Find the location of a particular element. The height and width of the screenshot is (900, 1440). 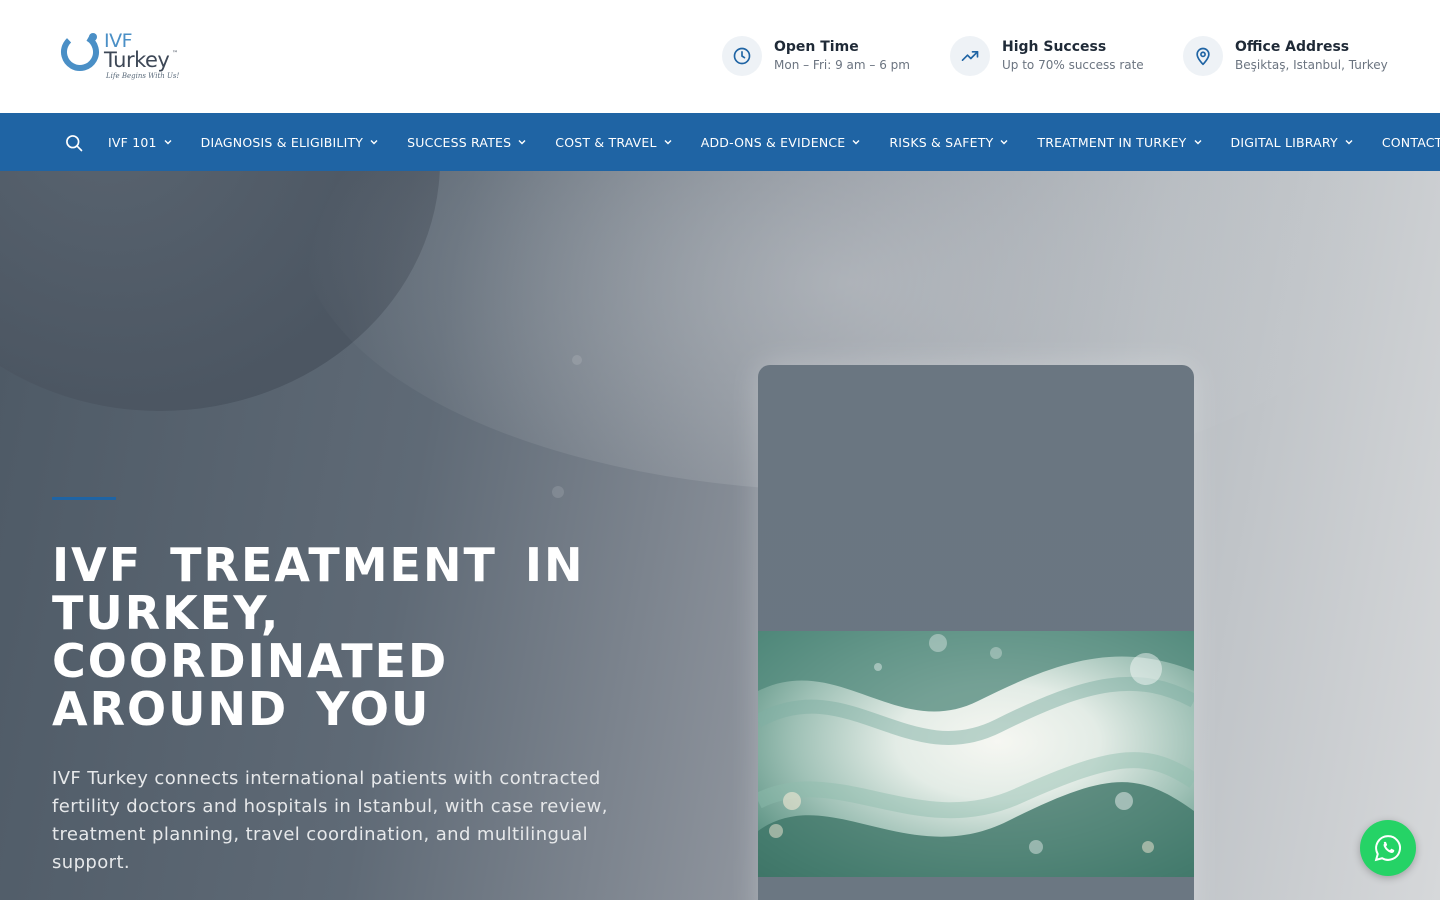

map-pin-icon is located at coordinates (1203, 56).